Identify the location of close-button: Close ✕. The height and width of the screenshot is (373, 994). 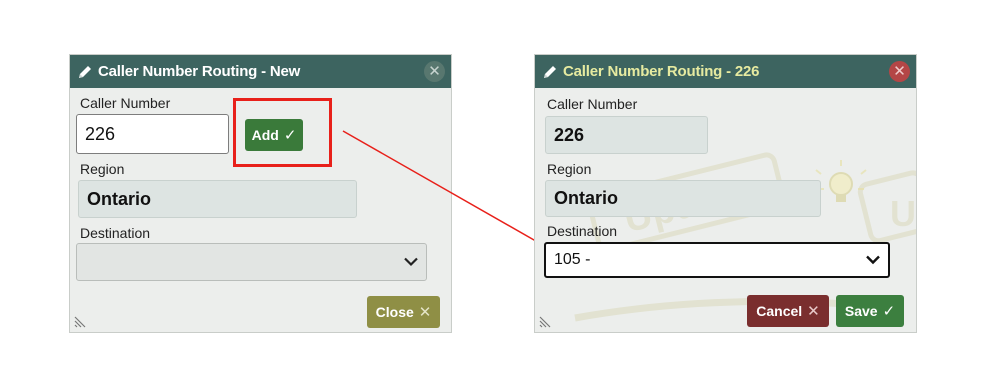
(403, 312).